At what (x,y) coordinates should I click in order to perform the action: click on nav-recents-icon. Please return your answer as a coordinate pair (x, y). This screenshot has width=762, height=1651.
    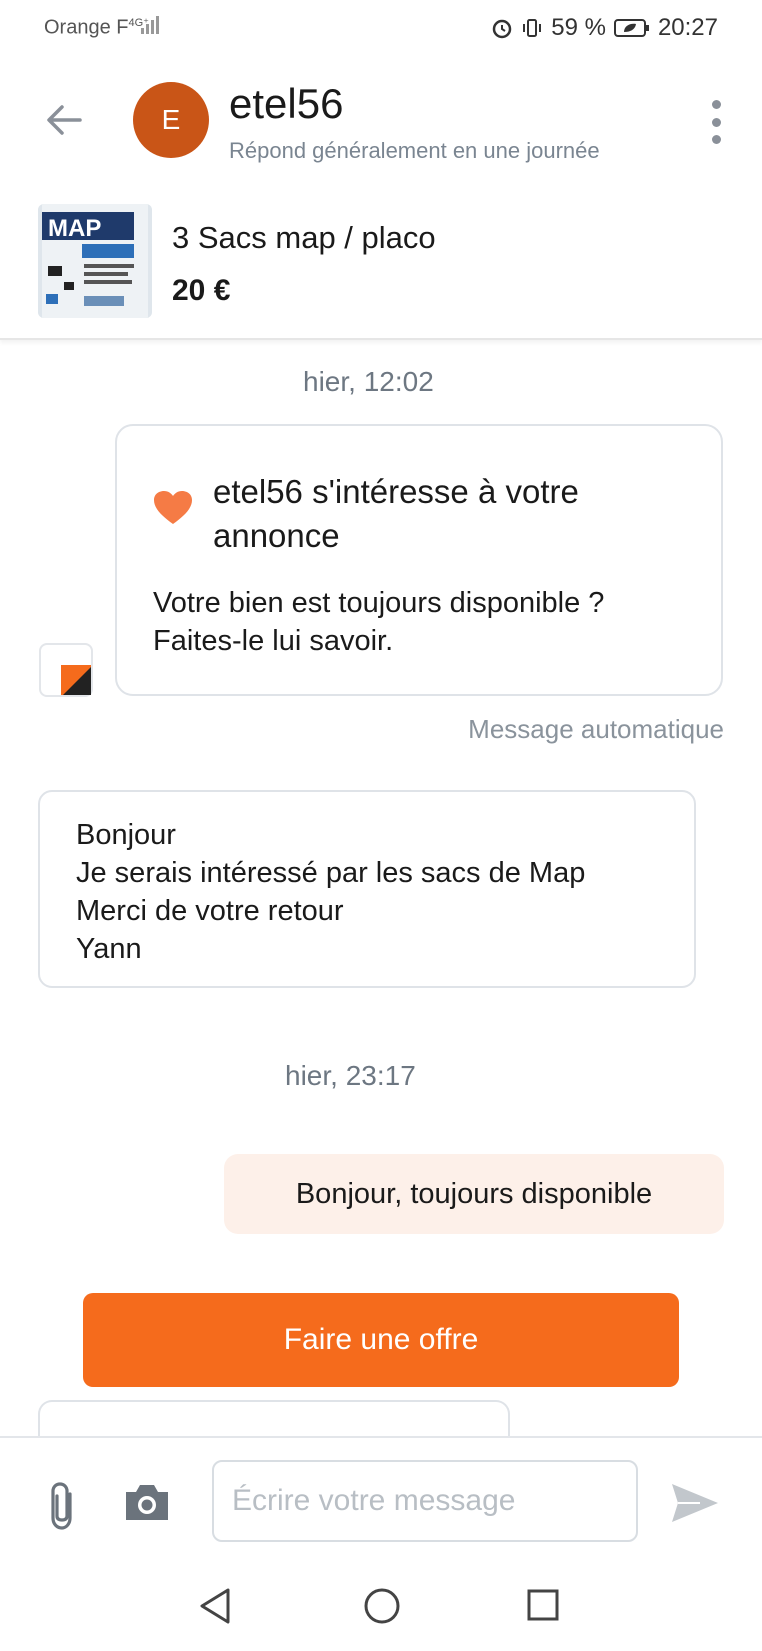
    Looking at the image, I should click on (543, 1605).